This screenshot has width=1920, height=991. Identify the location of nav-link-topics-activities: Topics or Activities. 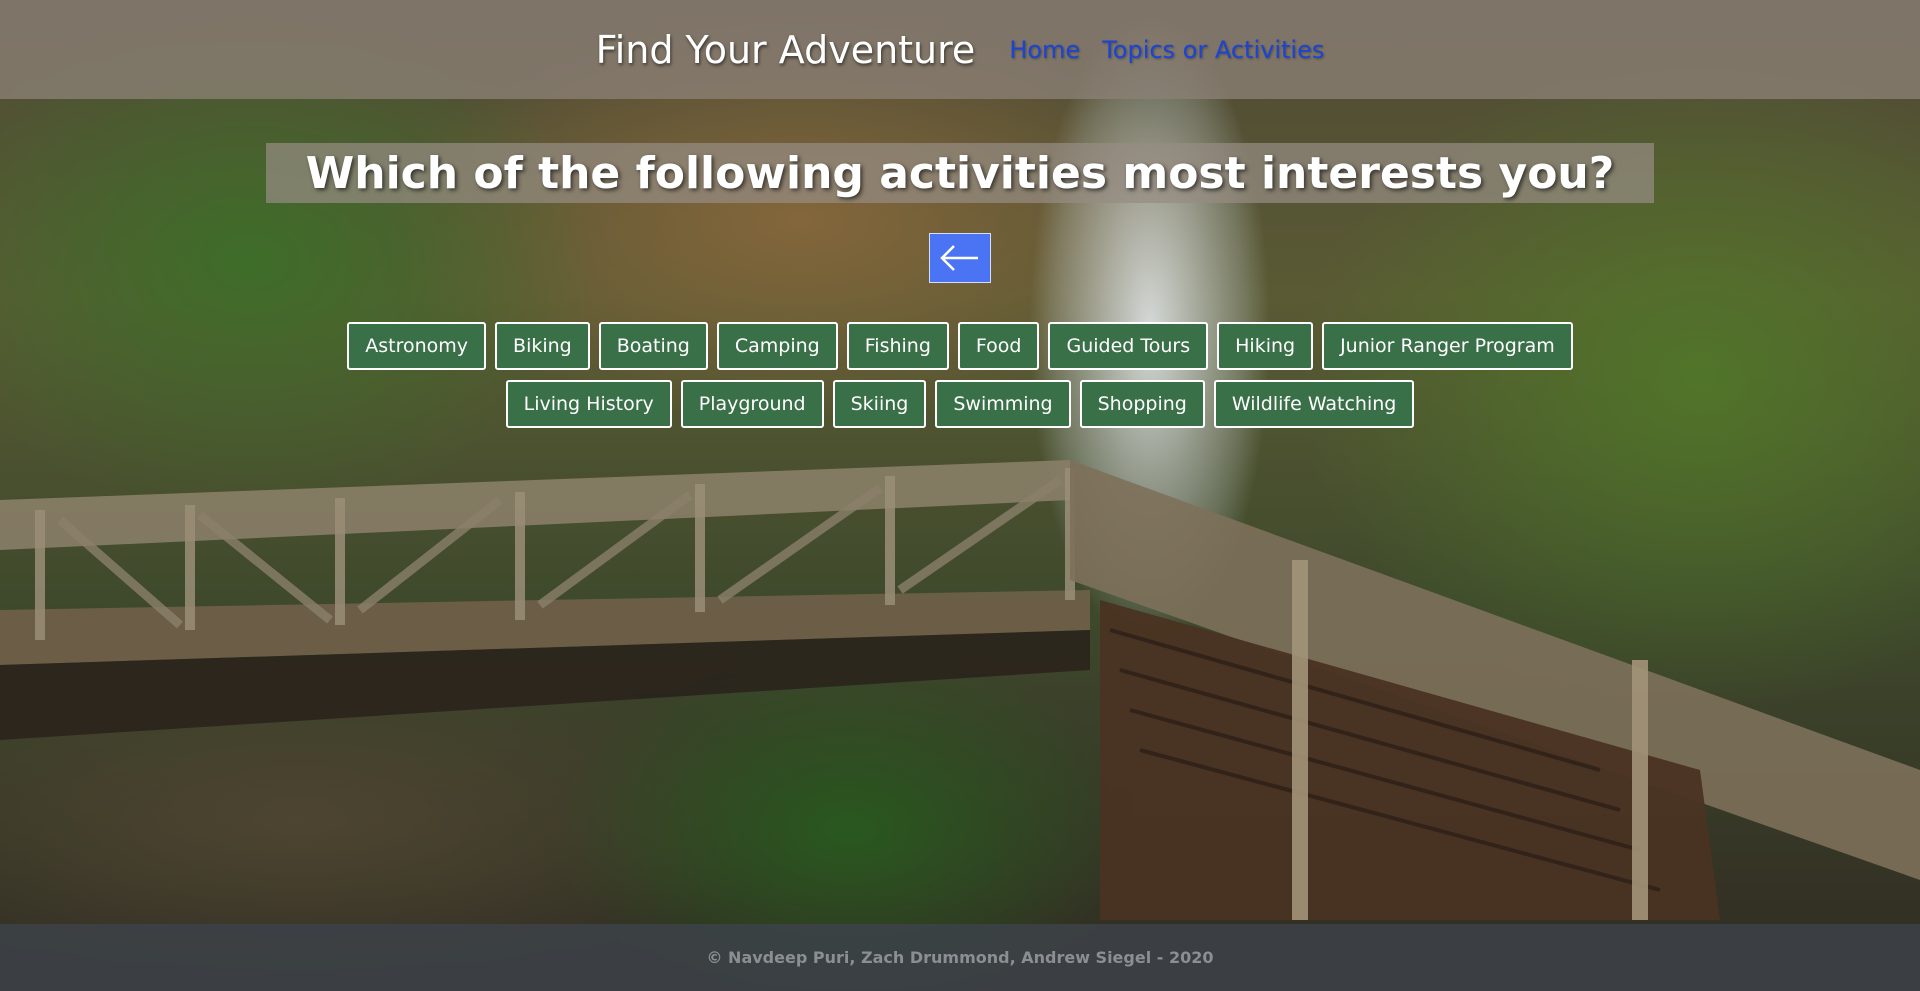
(1213, 50).